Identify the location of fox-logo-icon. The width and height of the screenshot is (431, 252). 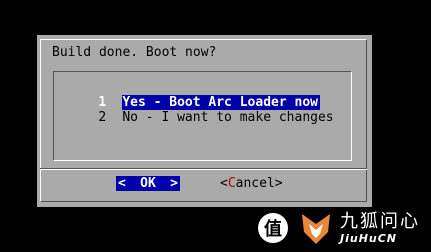
(316, 229).